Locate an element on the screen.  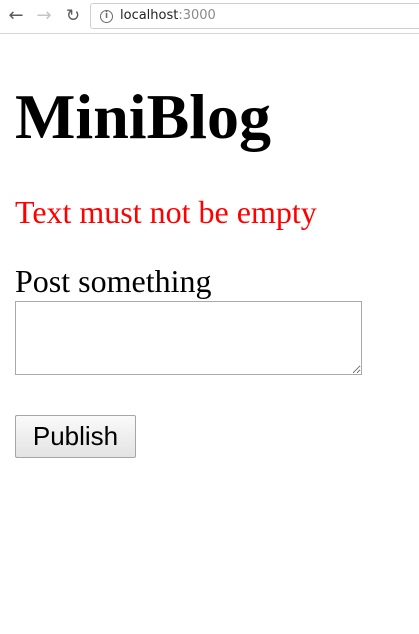
url-text: localhost:3000 is located at coordinates (168, 16).